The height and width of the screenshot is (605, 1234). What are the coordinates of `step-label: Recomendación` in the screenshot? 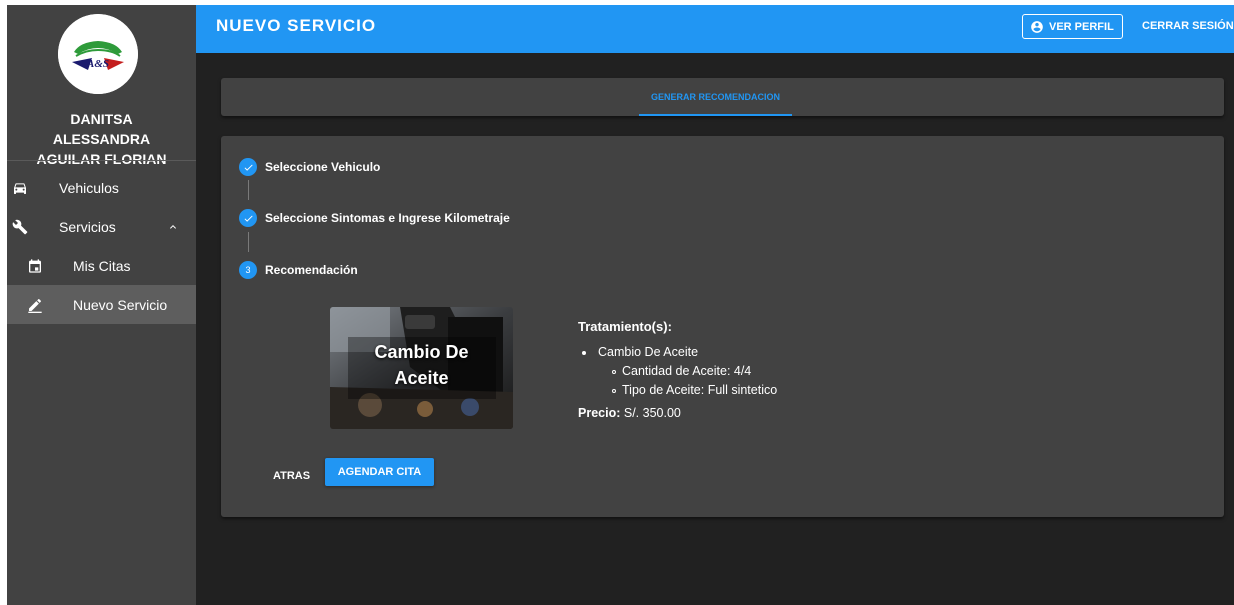 It's located at (311, 270).